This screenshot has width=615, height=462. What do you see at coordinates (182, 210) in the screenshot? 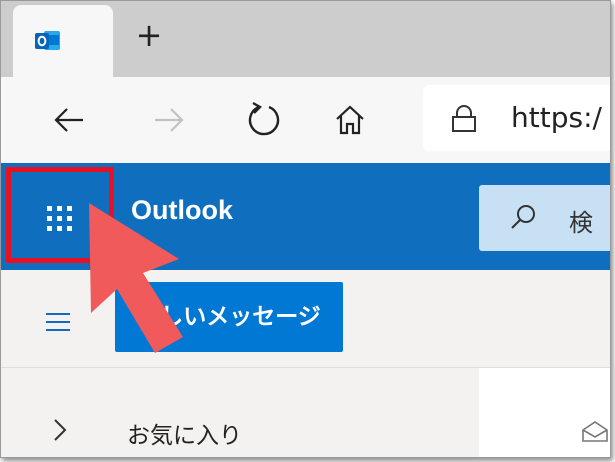
I see `app-title: Outlook` at bounding box center [182, 210].